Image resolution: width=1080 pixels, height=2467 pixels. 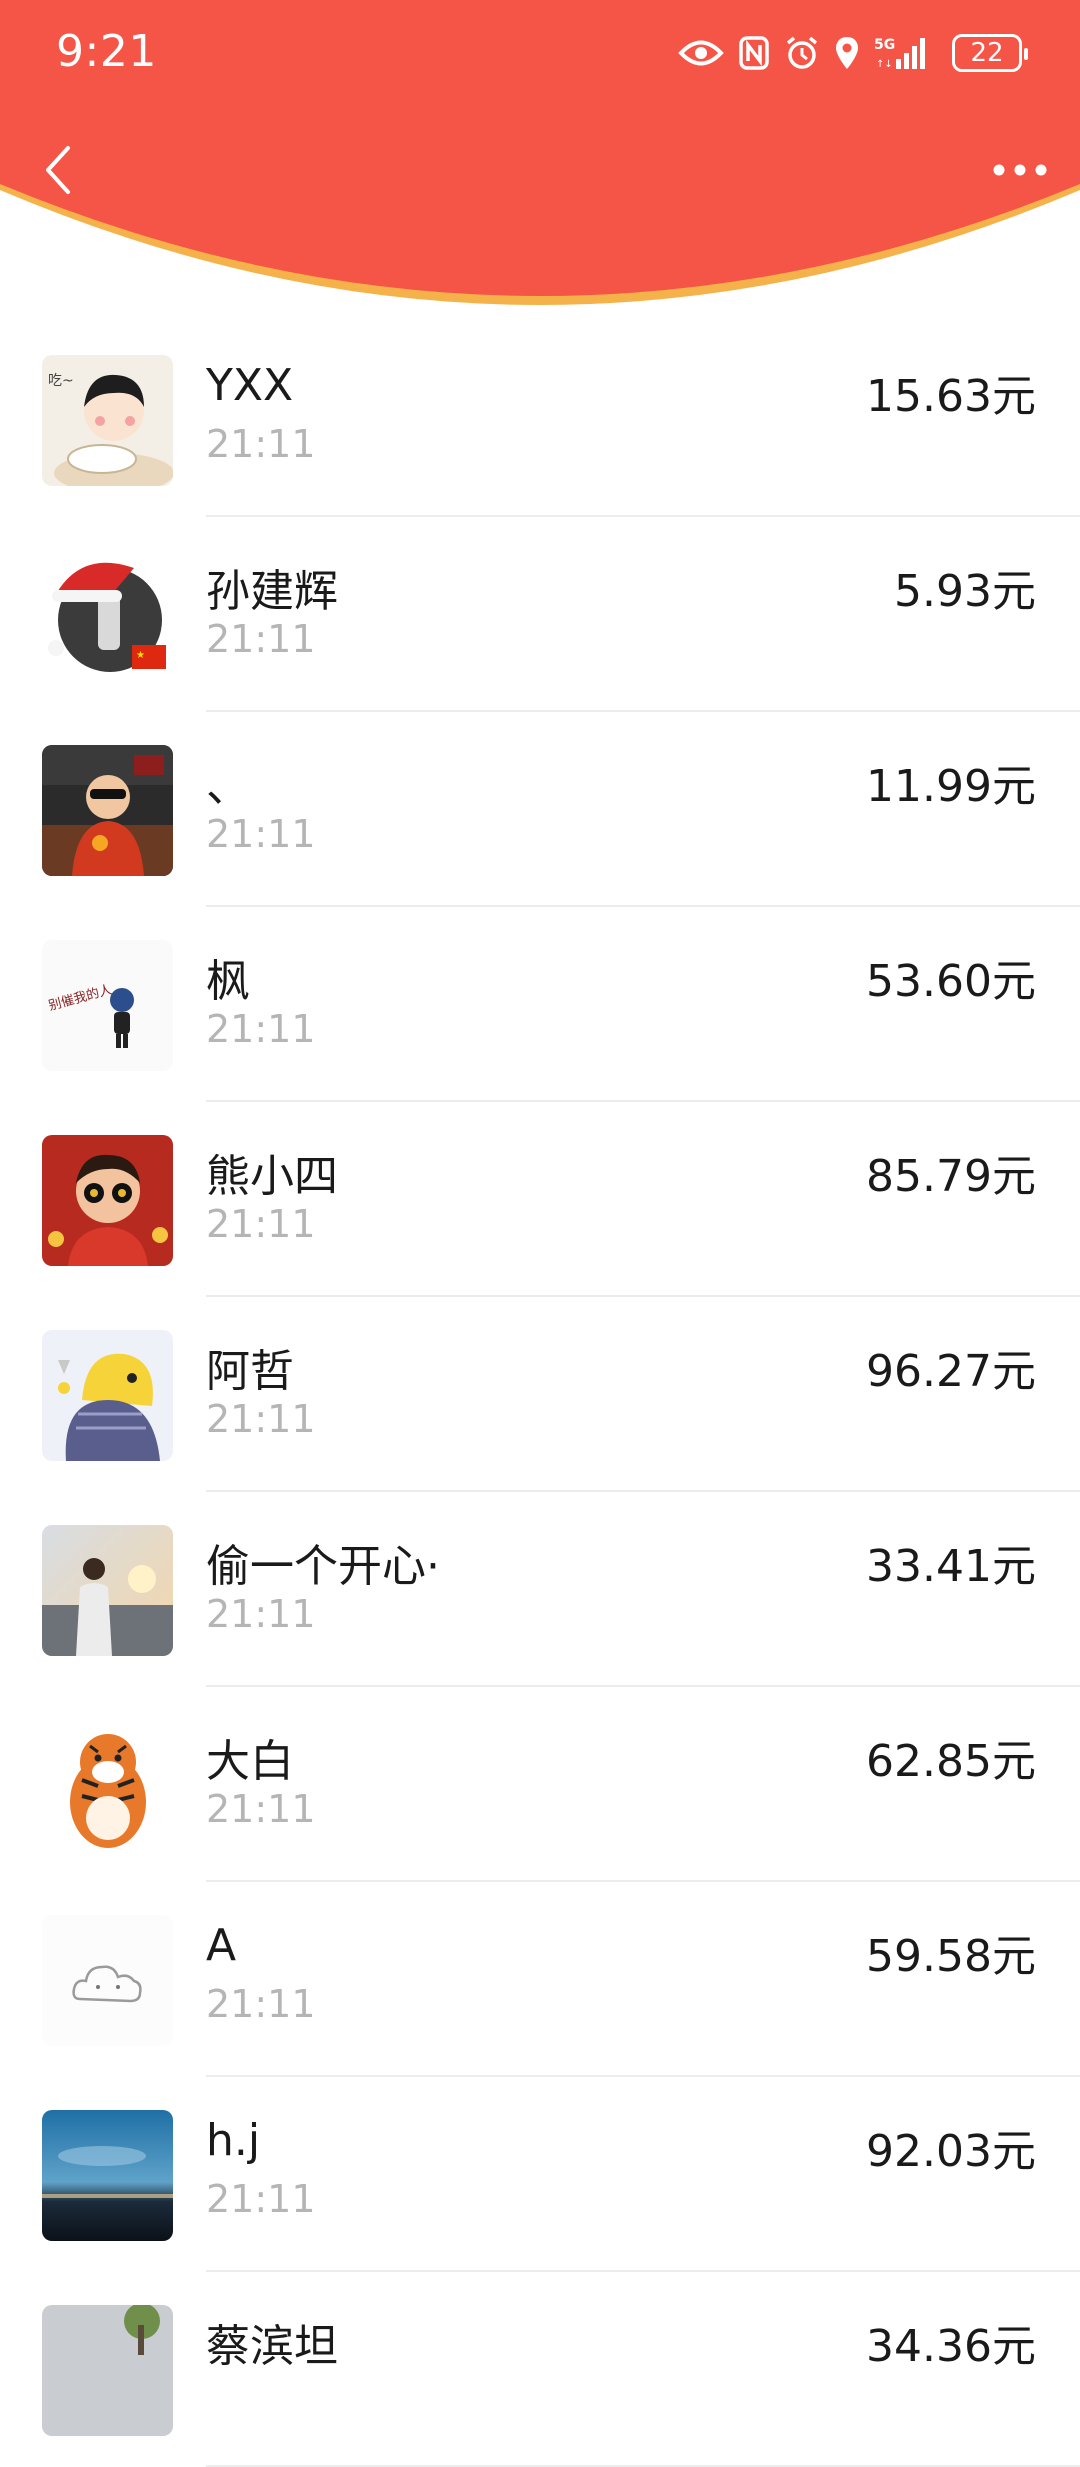 What do you see at coordinates (540, 419) in the screenshot?
I see `list-item: 吃~ YXX 21:11 15.63元` at bounding box center [540, 419].